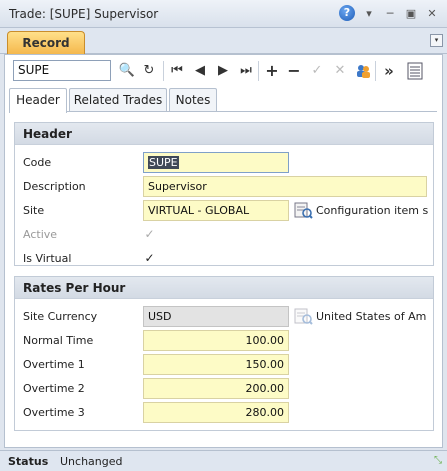 The image size is (447, 471). What do you see at coordinates (372, 210) in the screenshot?
I see `site-description-text: Configuration item s` at bounding box center [372, 210].